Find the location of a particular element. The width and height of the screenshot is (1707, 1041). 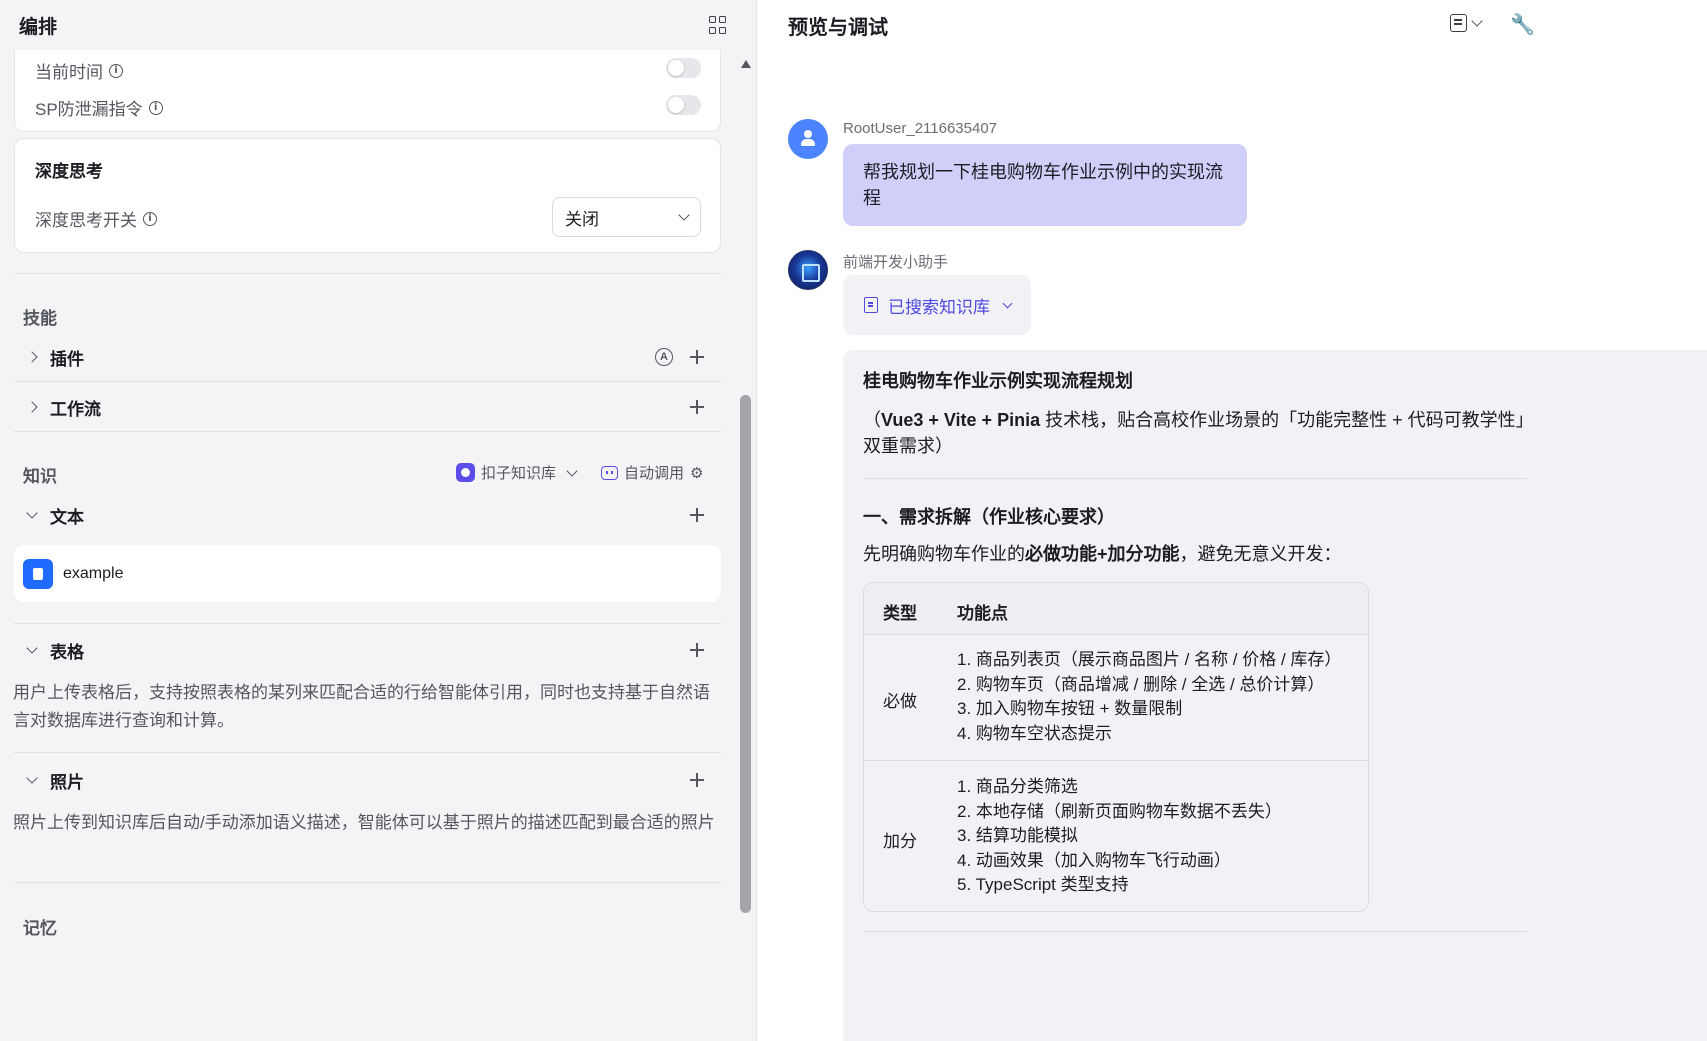

list-item: 3. 加入购物车按钮 + 数量限制 is located at coordinates (1070, 708).